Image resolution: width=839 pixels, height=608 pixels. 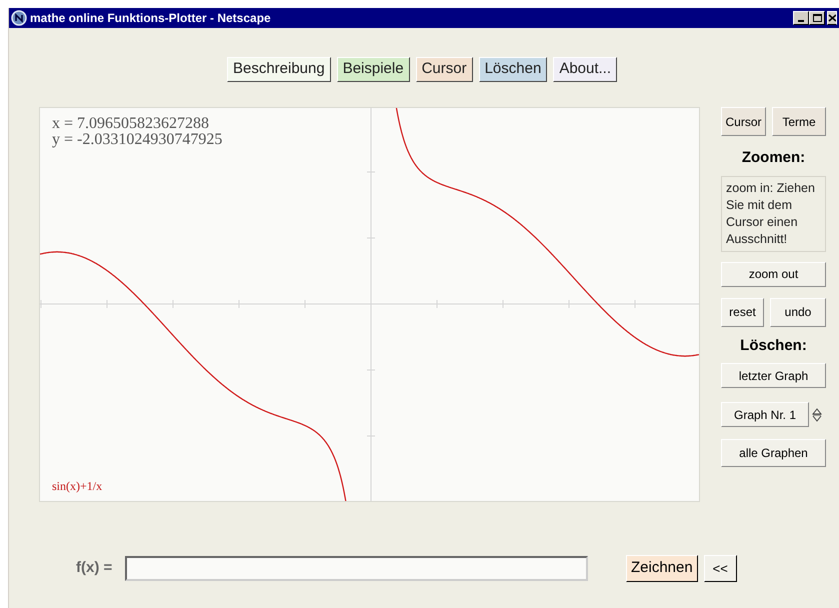 I want to click on close-button, so click(x=832, y=18).